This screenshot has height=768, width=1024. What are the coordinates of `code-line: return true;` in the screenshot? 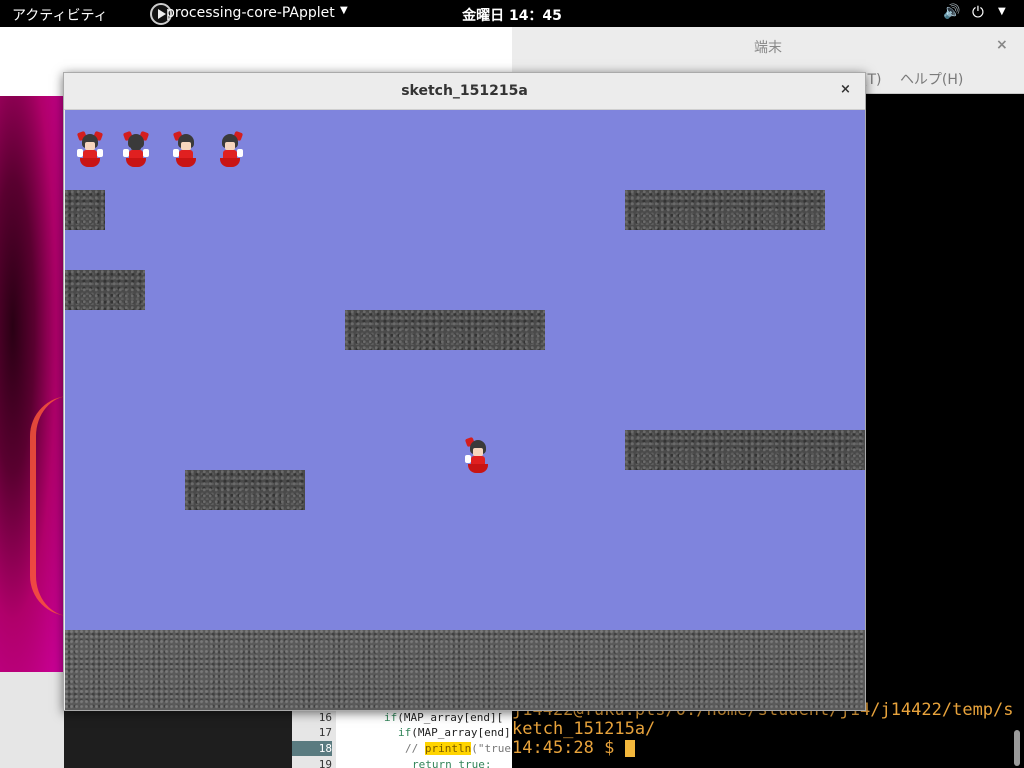 It's located at (452, 763).